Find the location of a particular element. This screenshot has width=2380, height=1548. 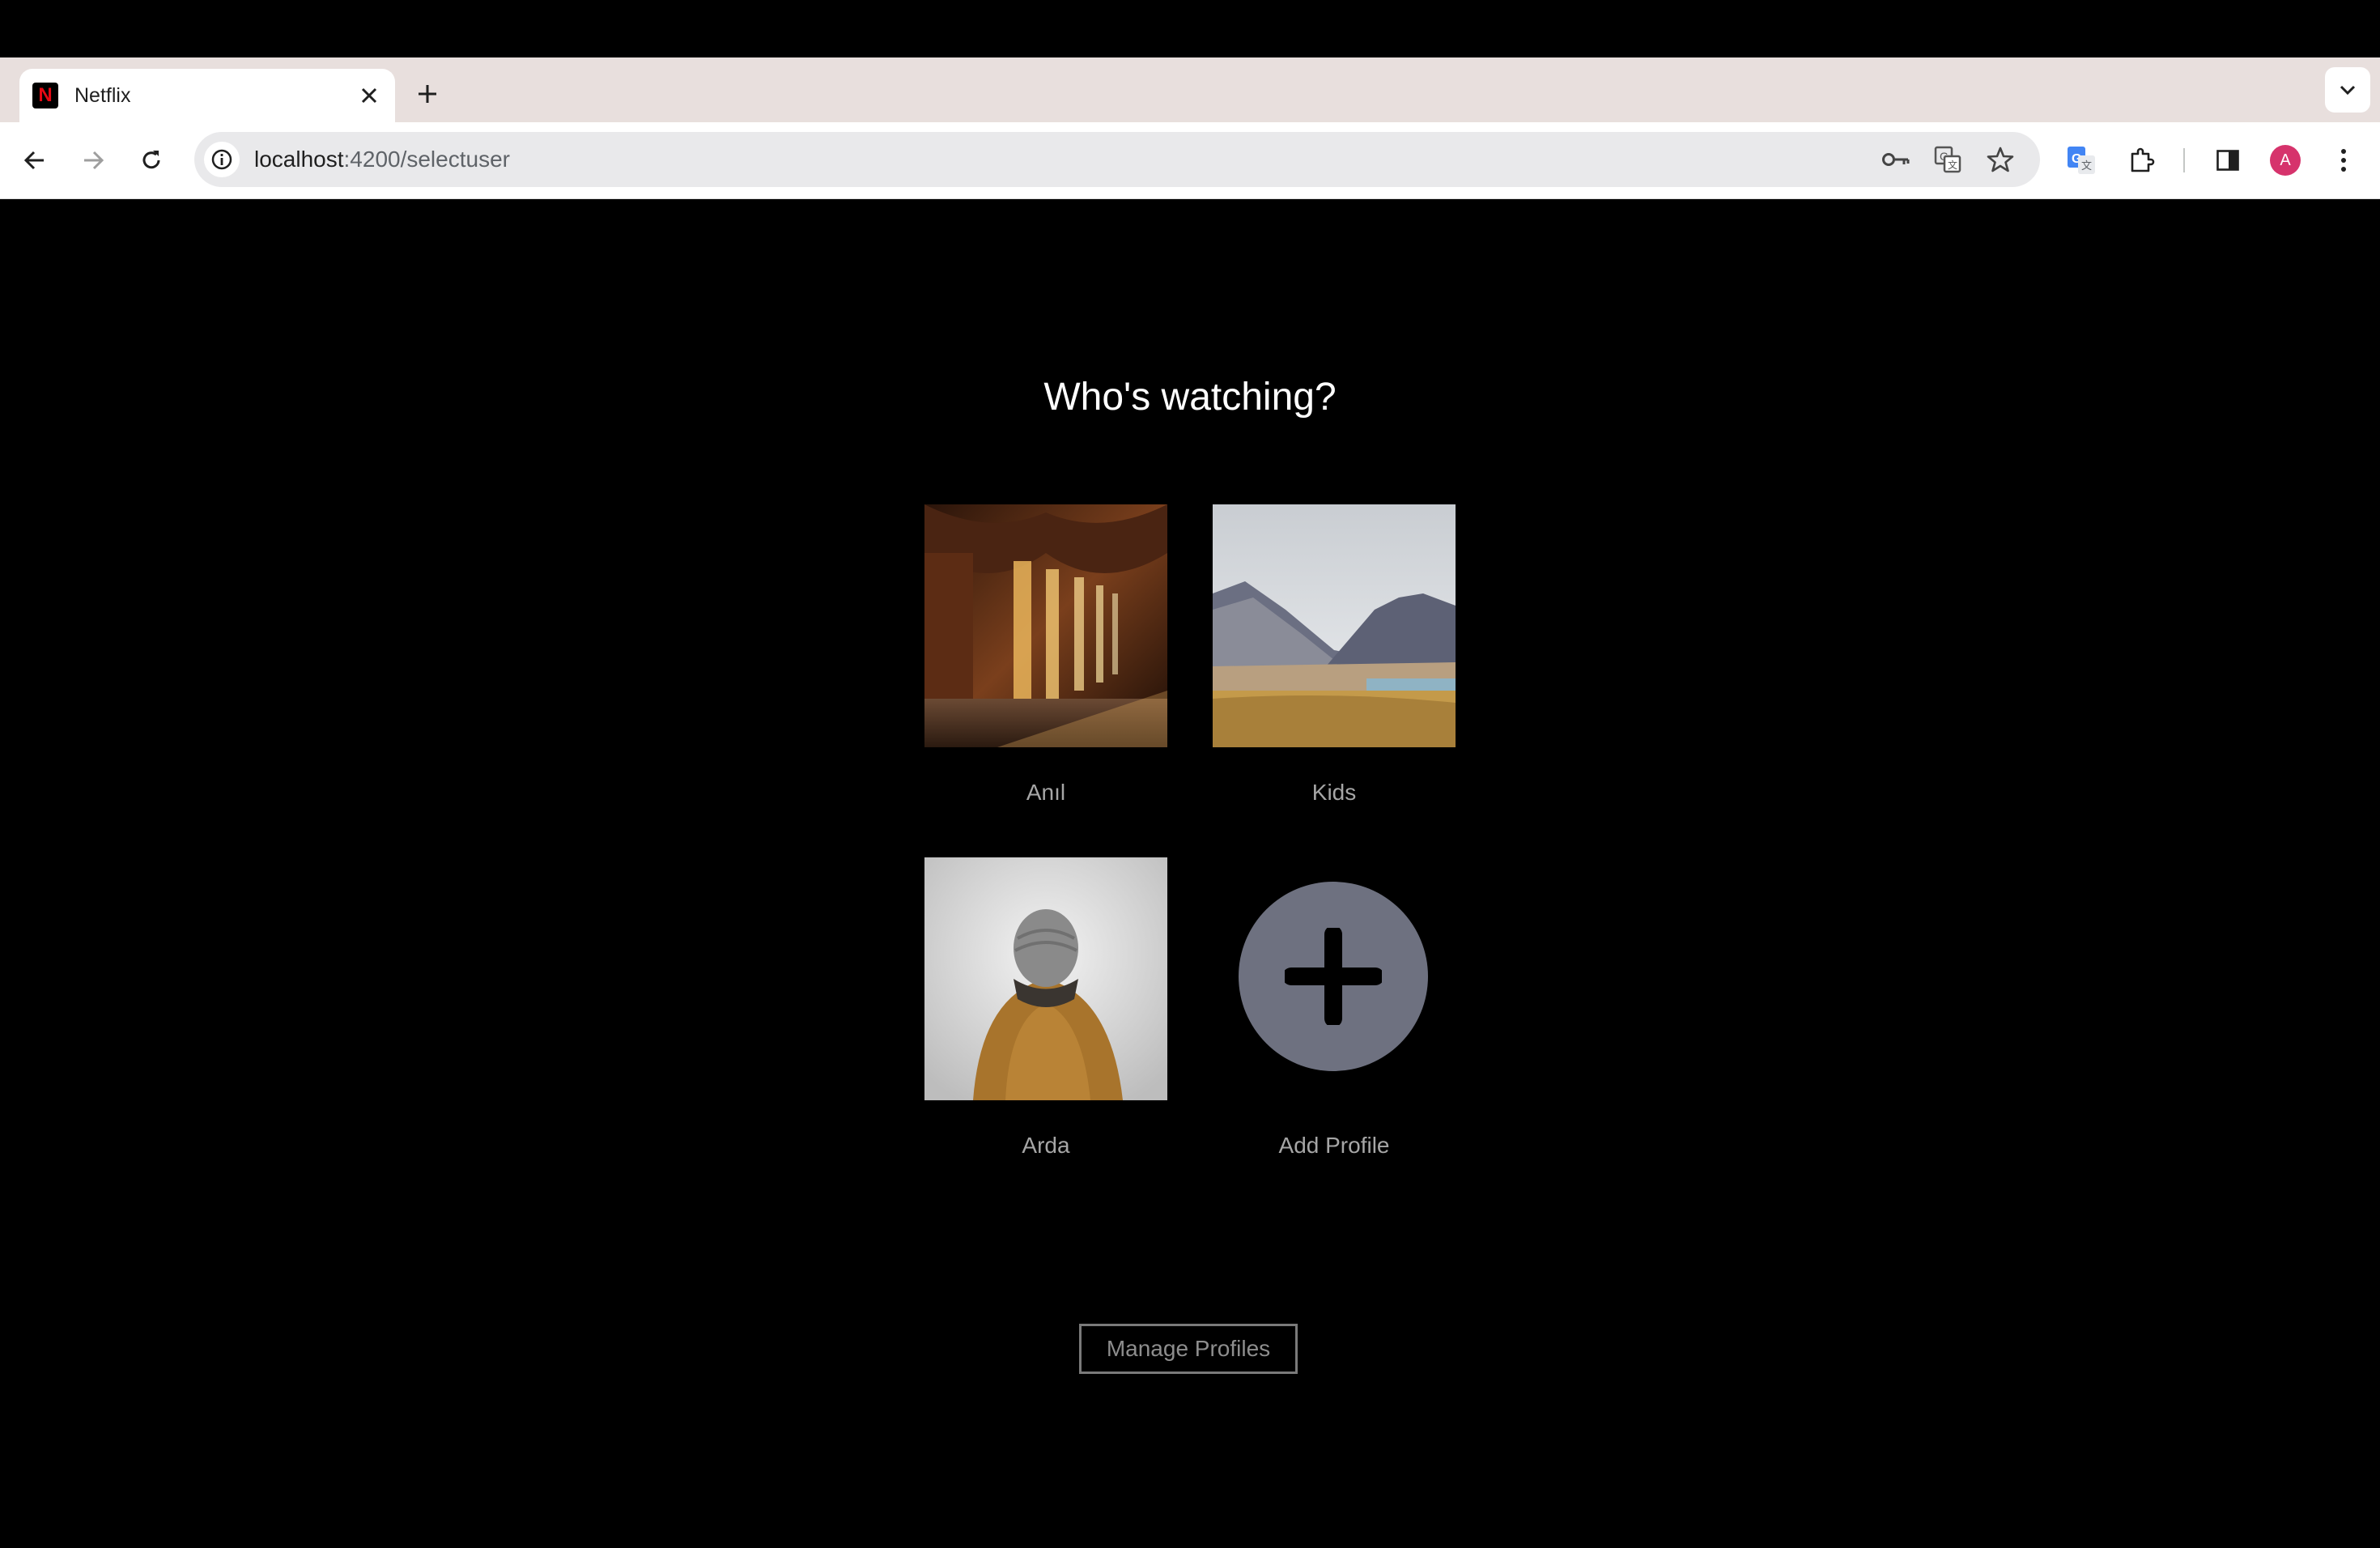

url-path: :4200/selectuser is located at coordinates (426, 159).